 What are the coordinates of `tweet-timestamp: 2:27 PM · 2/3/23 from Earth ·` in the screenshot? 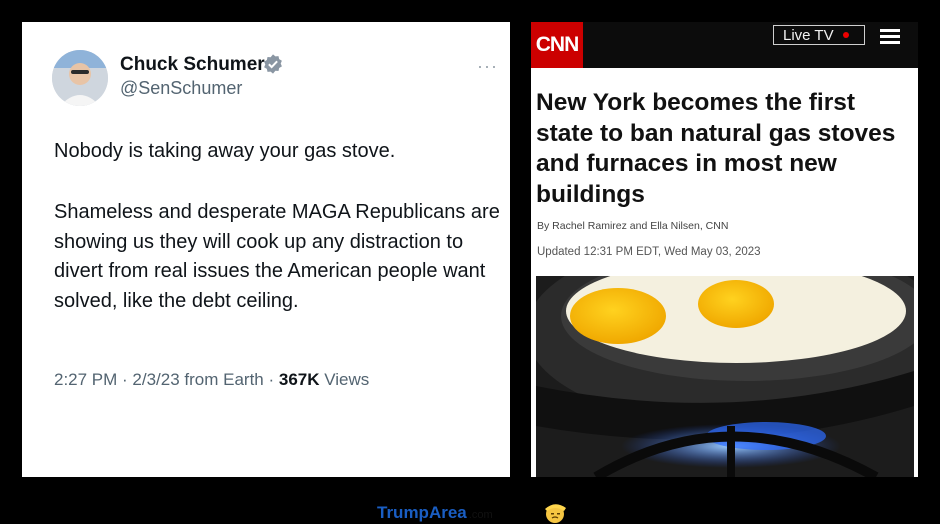 It's located at (166, 379).